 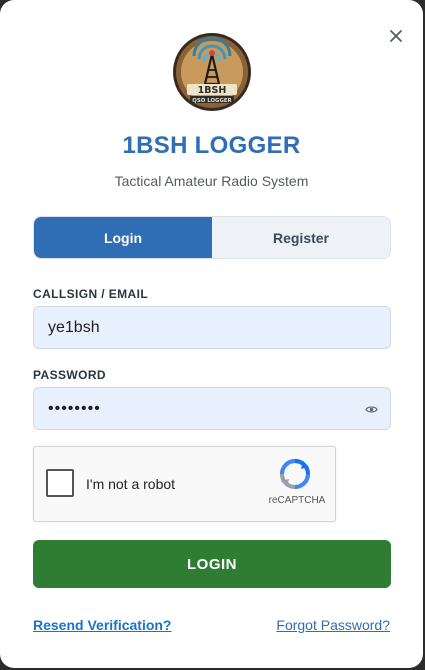 I want to click on close-icon, so click(x=396, y=36).